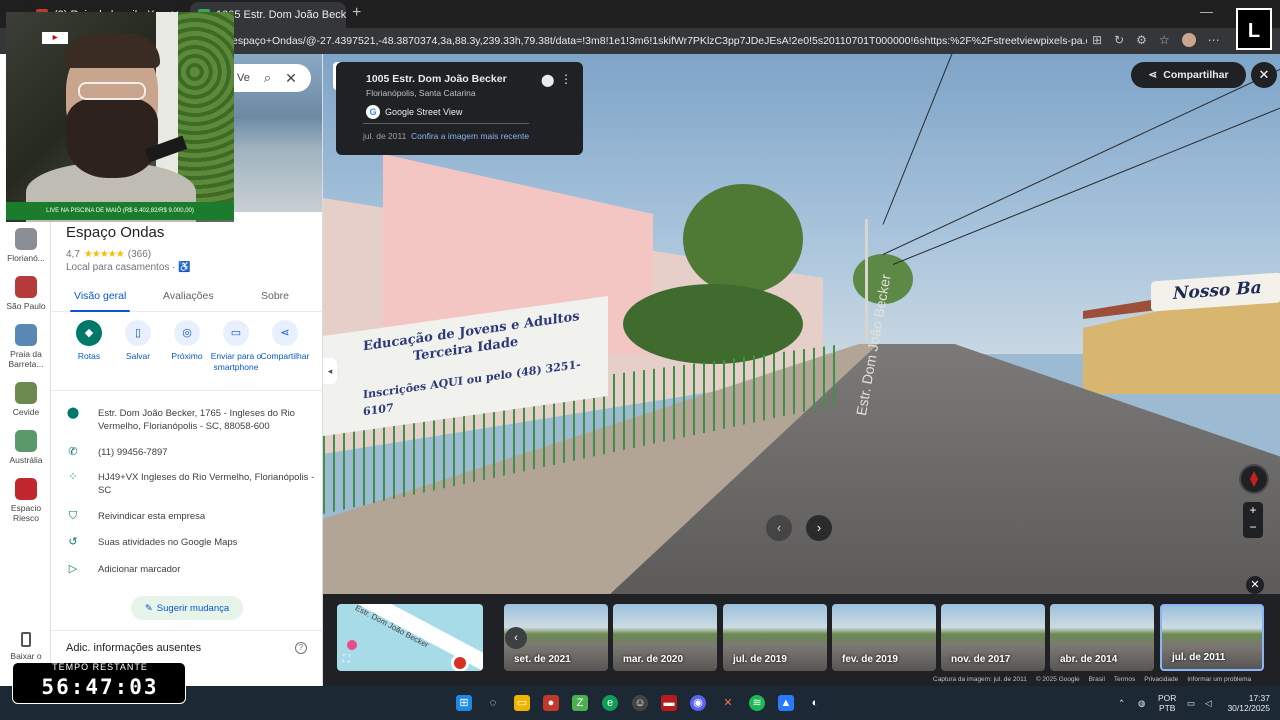  What do you see at coordinates (26, 646) in the screenshot?
I see `download-app-item: Baixar o` at bounding box center [26, 646].